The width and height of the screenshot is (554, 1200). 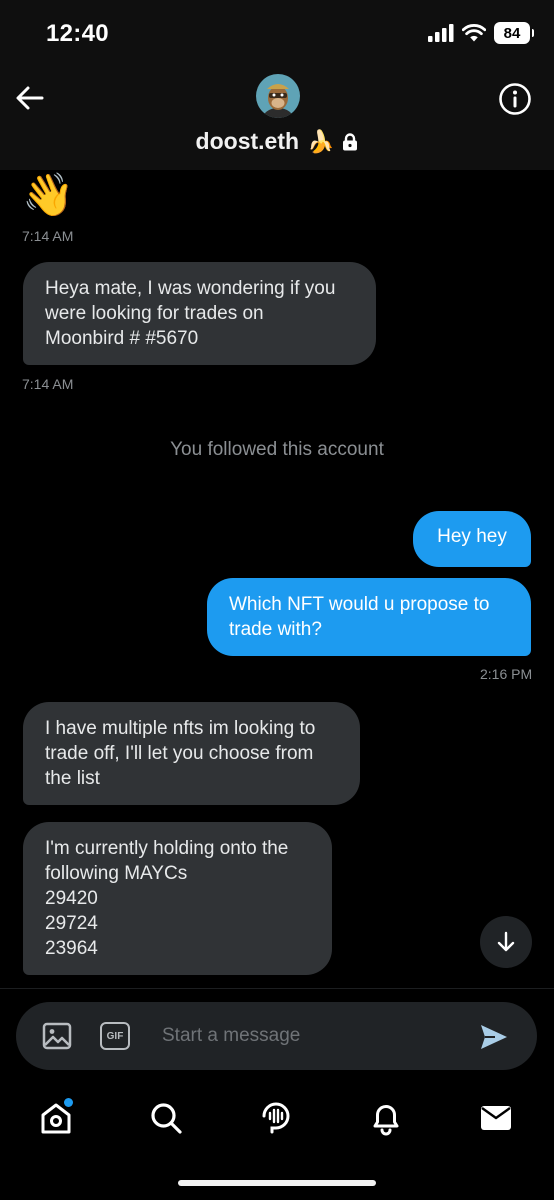 I want to click on message-text-line: I'm currently holding onto the, so click(x=167, y=848).